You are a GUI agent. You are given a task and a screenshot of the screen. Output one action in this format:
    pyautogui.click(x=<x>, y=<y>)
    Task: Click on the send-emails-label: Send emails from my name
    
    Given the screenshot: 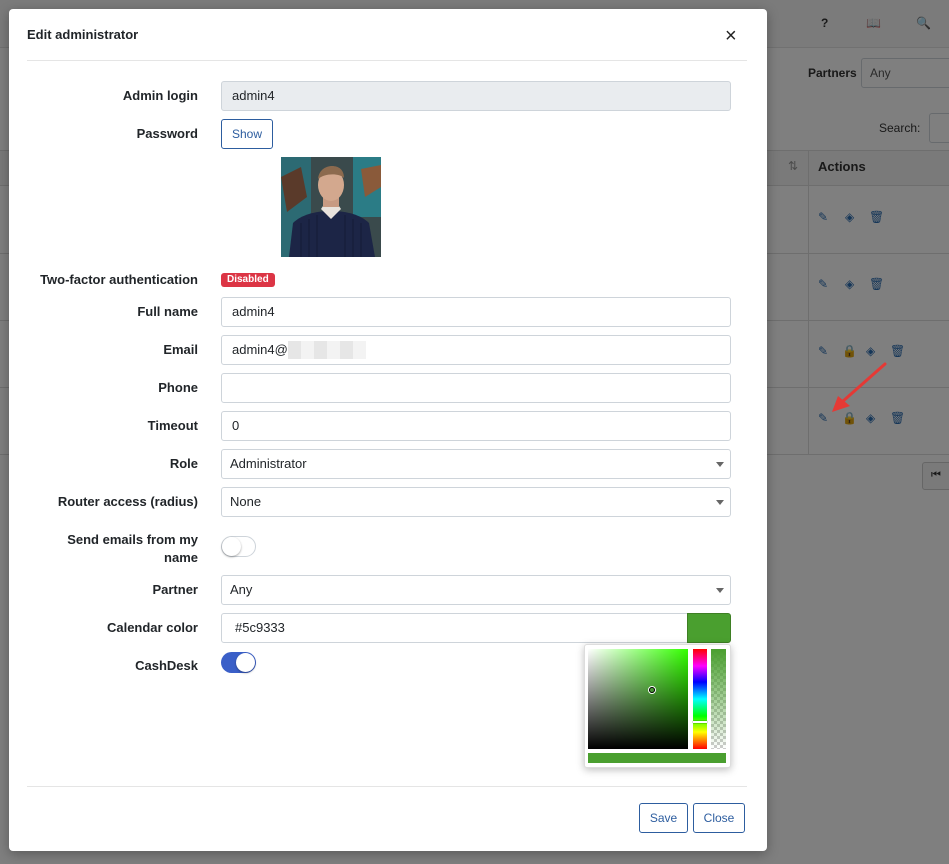 What is the action you would take?
    pyautogui.click(x=99, y=549)
    